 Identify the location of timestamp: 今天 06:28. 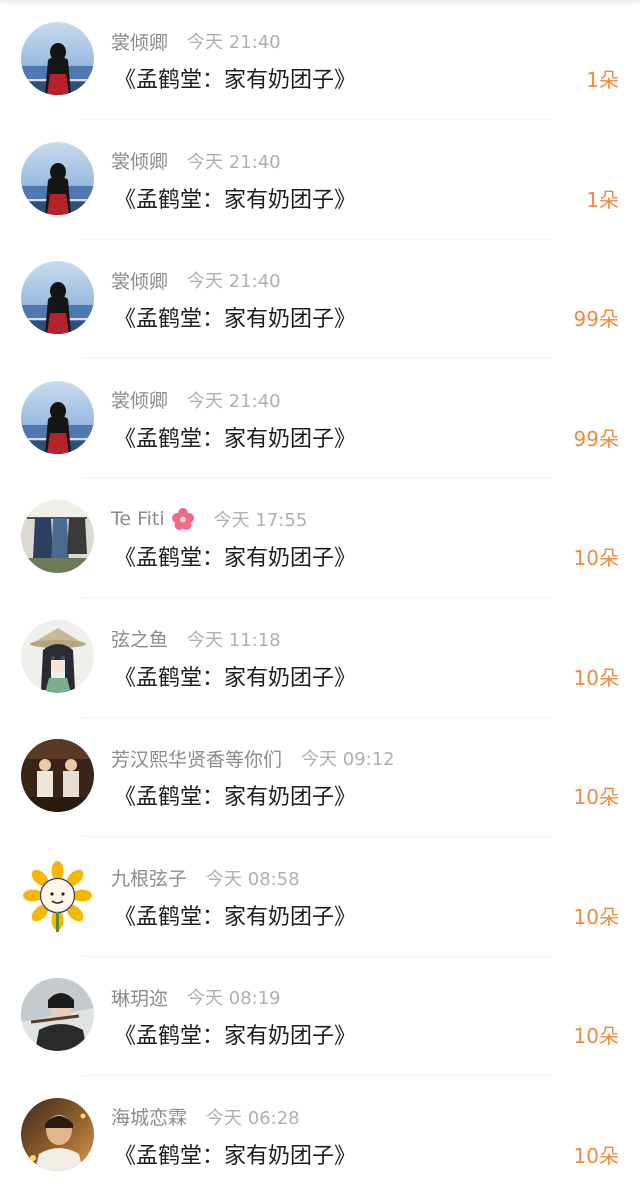
(253, 1118).